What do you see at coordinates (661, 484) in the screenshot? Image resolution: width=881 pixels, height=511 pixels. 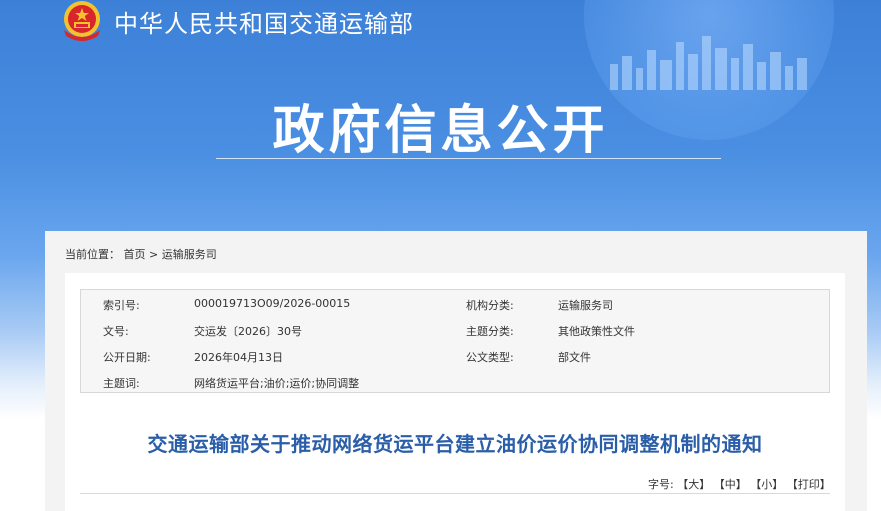 I see `font-size-label: 字号:` at bounding box center [661, 484].